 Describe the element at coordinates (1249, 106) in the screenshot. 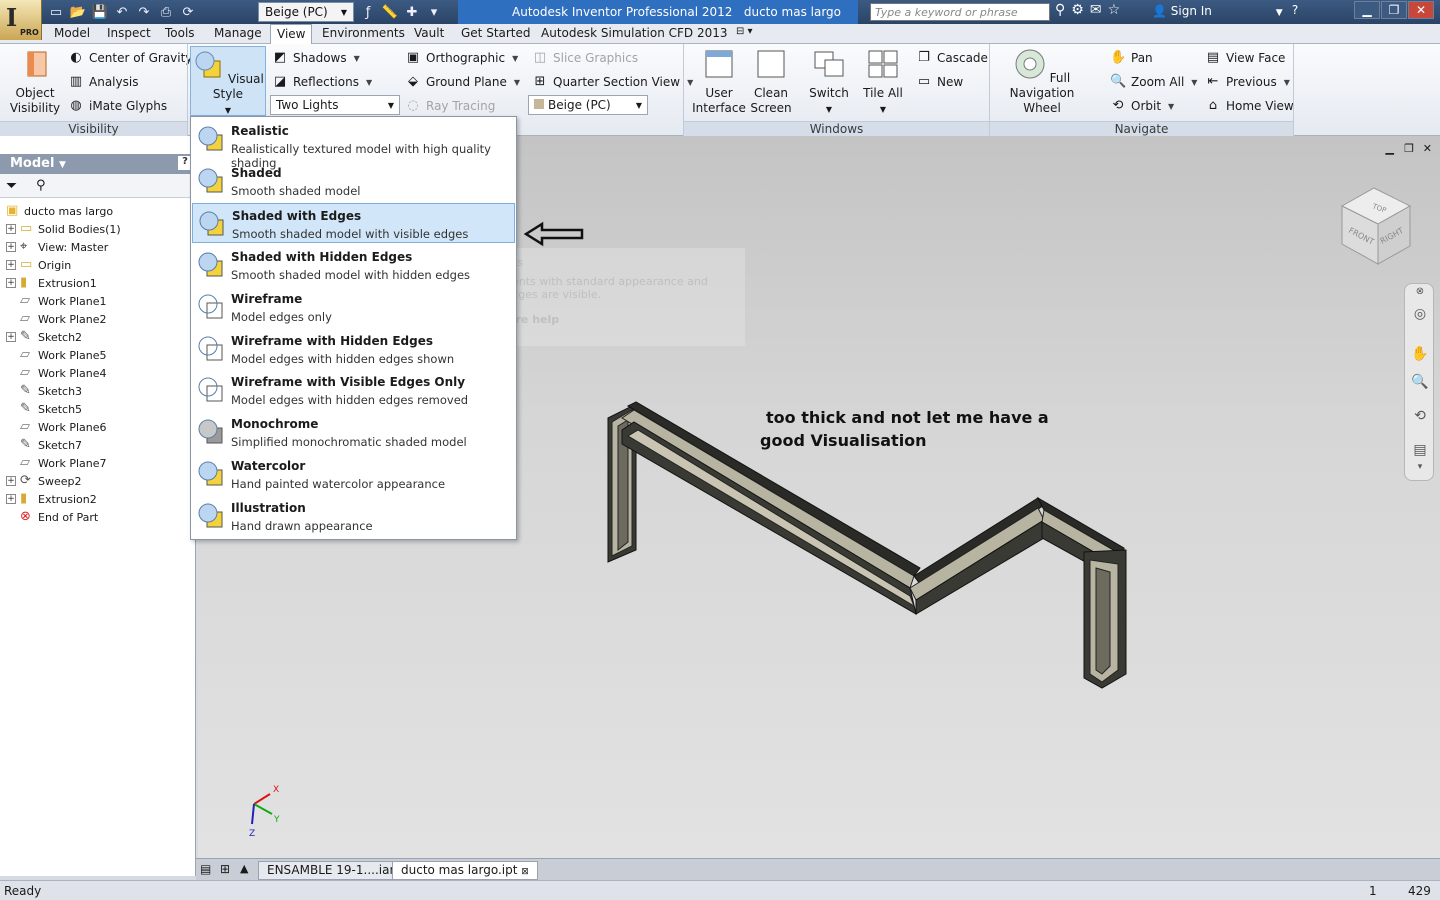

I see `home-view-button: ⌂ Home View` at that location.